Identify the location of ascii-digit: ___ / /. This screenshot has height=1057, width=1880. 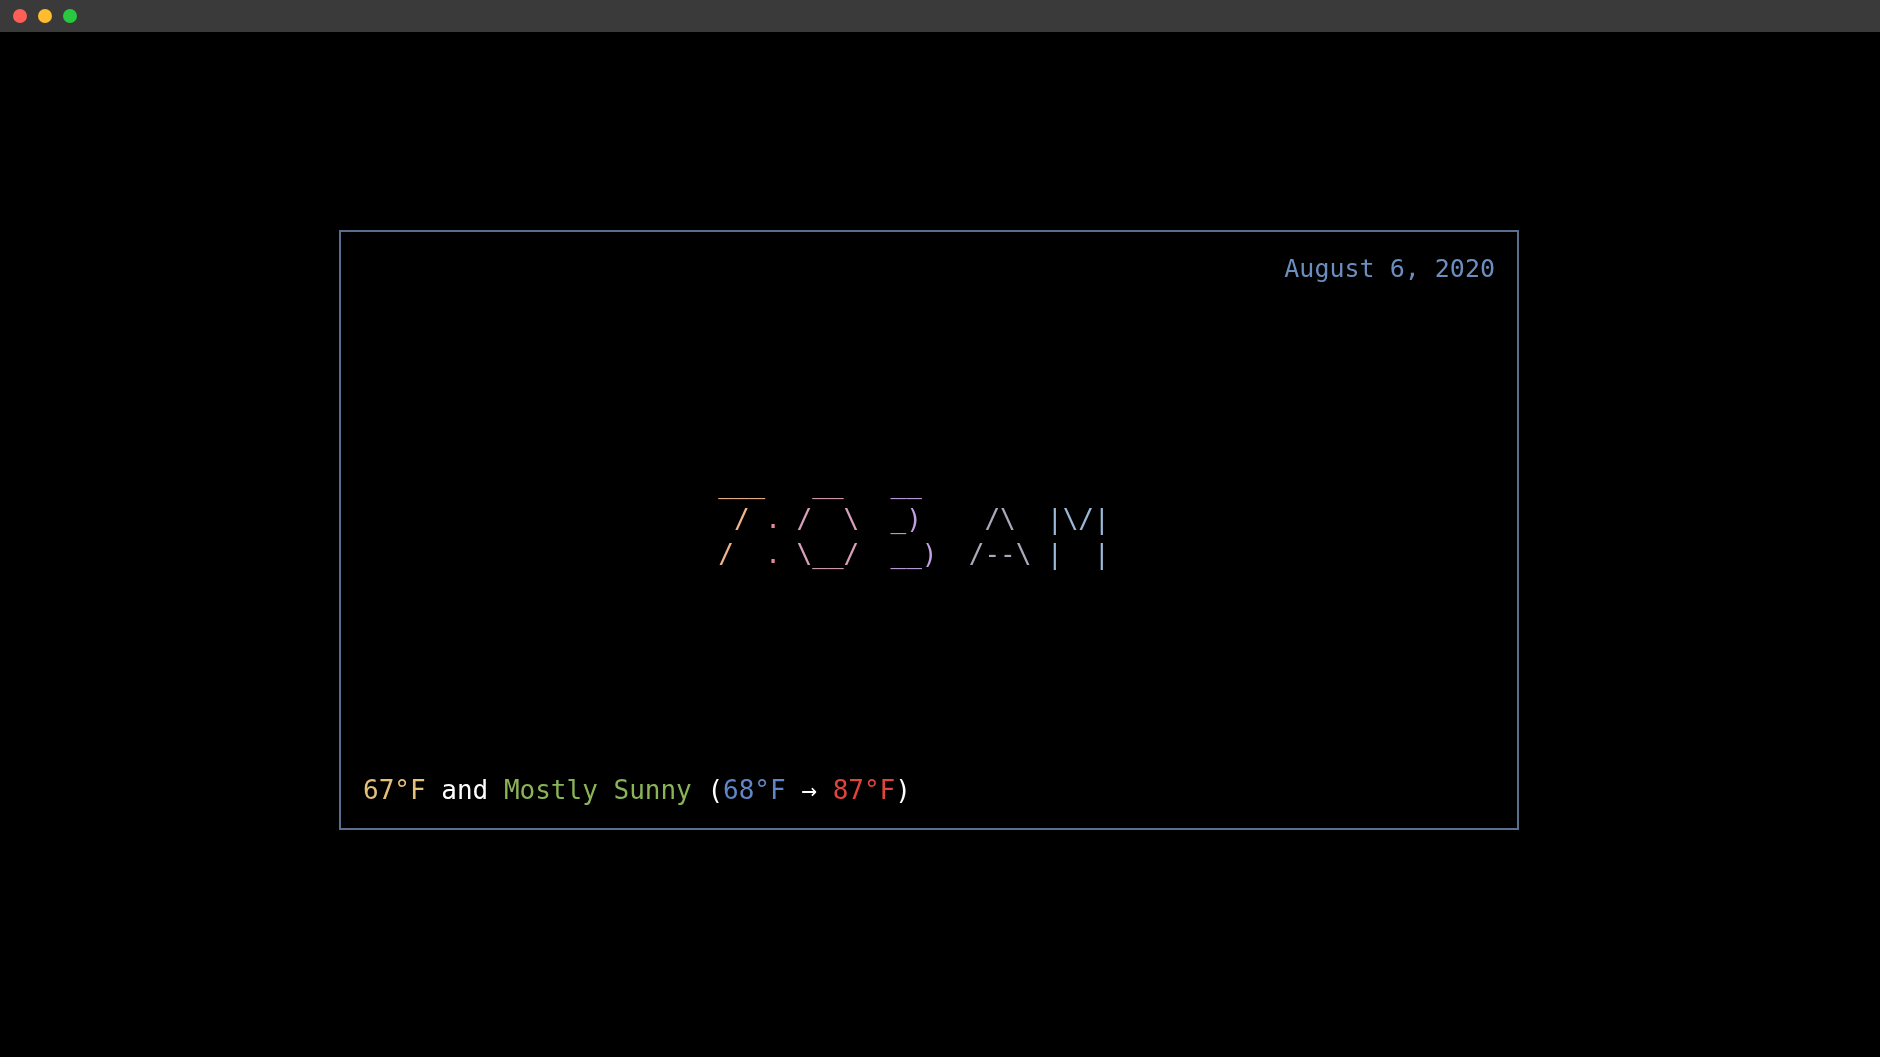
(742, 519).